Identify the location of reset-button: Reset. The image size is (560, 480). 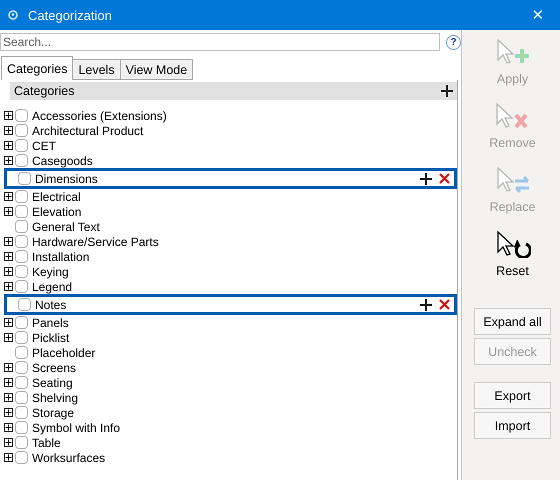
(512, 262).